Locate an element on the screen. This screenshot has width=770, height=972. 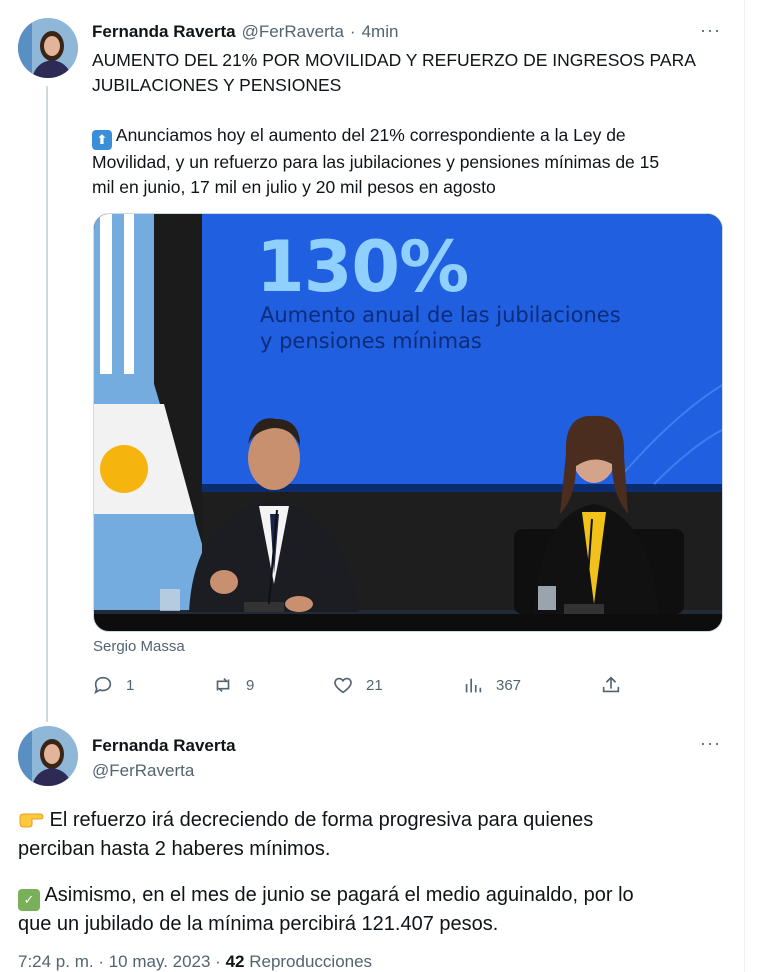
like-count: 21 is located at coordinates (374, 685).